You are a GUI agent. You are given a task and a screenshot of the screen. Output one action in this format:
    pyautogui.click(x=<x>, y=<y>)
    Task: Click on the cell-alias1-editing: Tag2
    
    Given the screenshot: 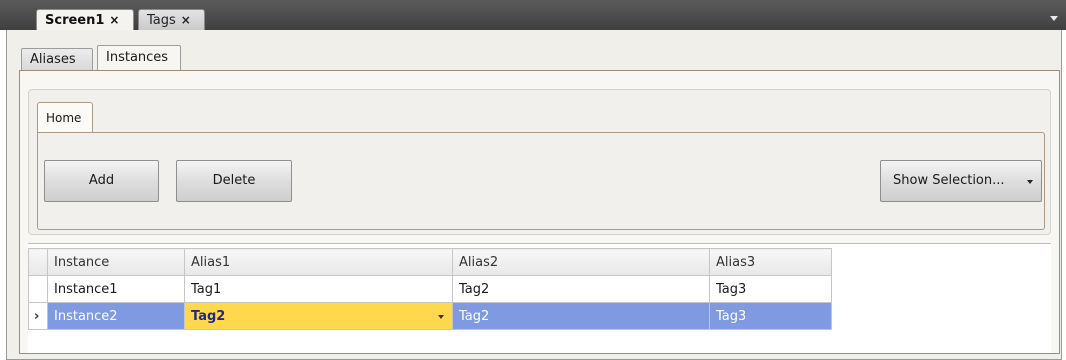 What is the action you would take?
    pyautogui.click(x=318, y=316)
    